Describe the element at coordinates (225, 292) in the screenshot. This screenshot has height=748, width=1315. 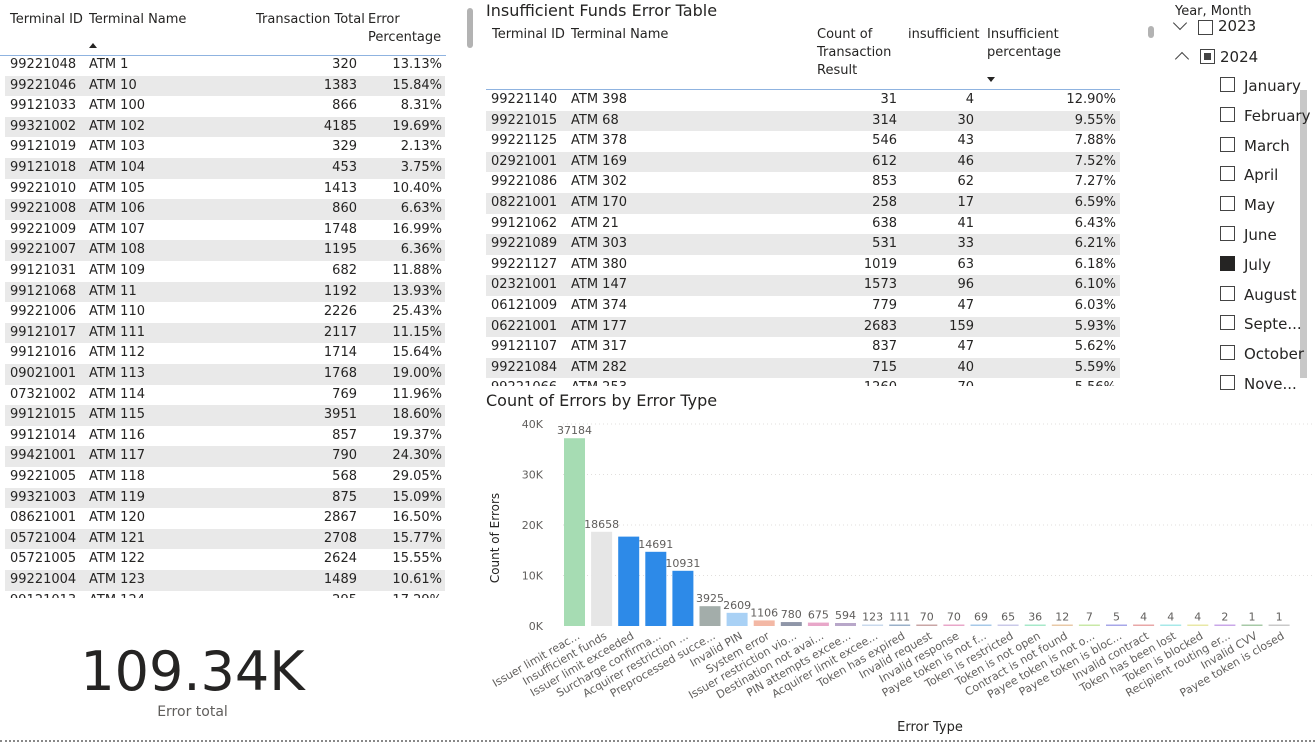
I see `table-row: 99121068 ATM 11 1192 13.93%` at that location.